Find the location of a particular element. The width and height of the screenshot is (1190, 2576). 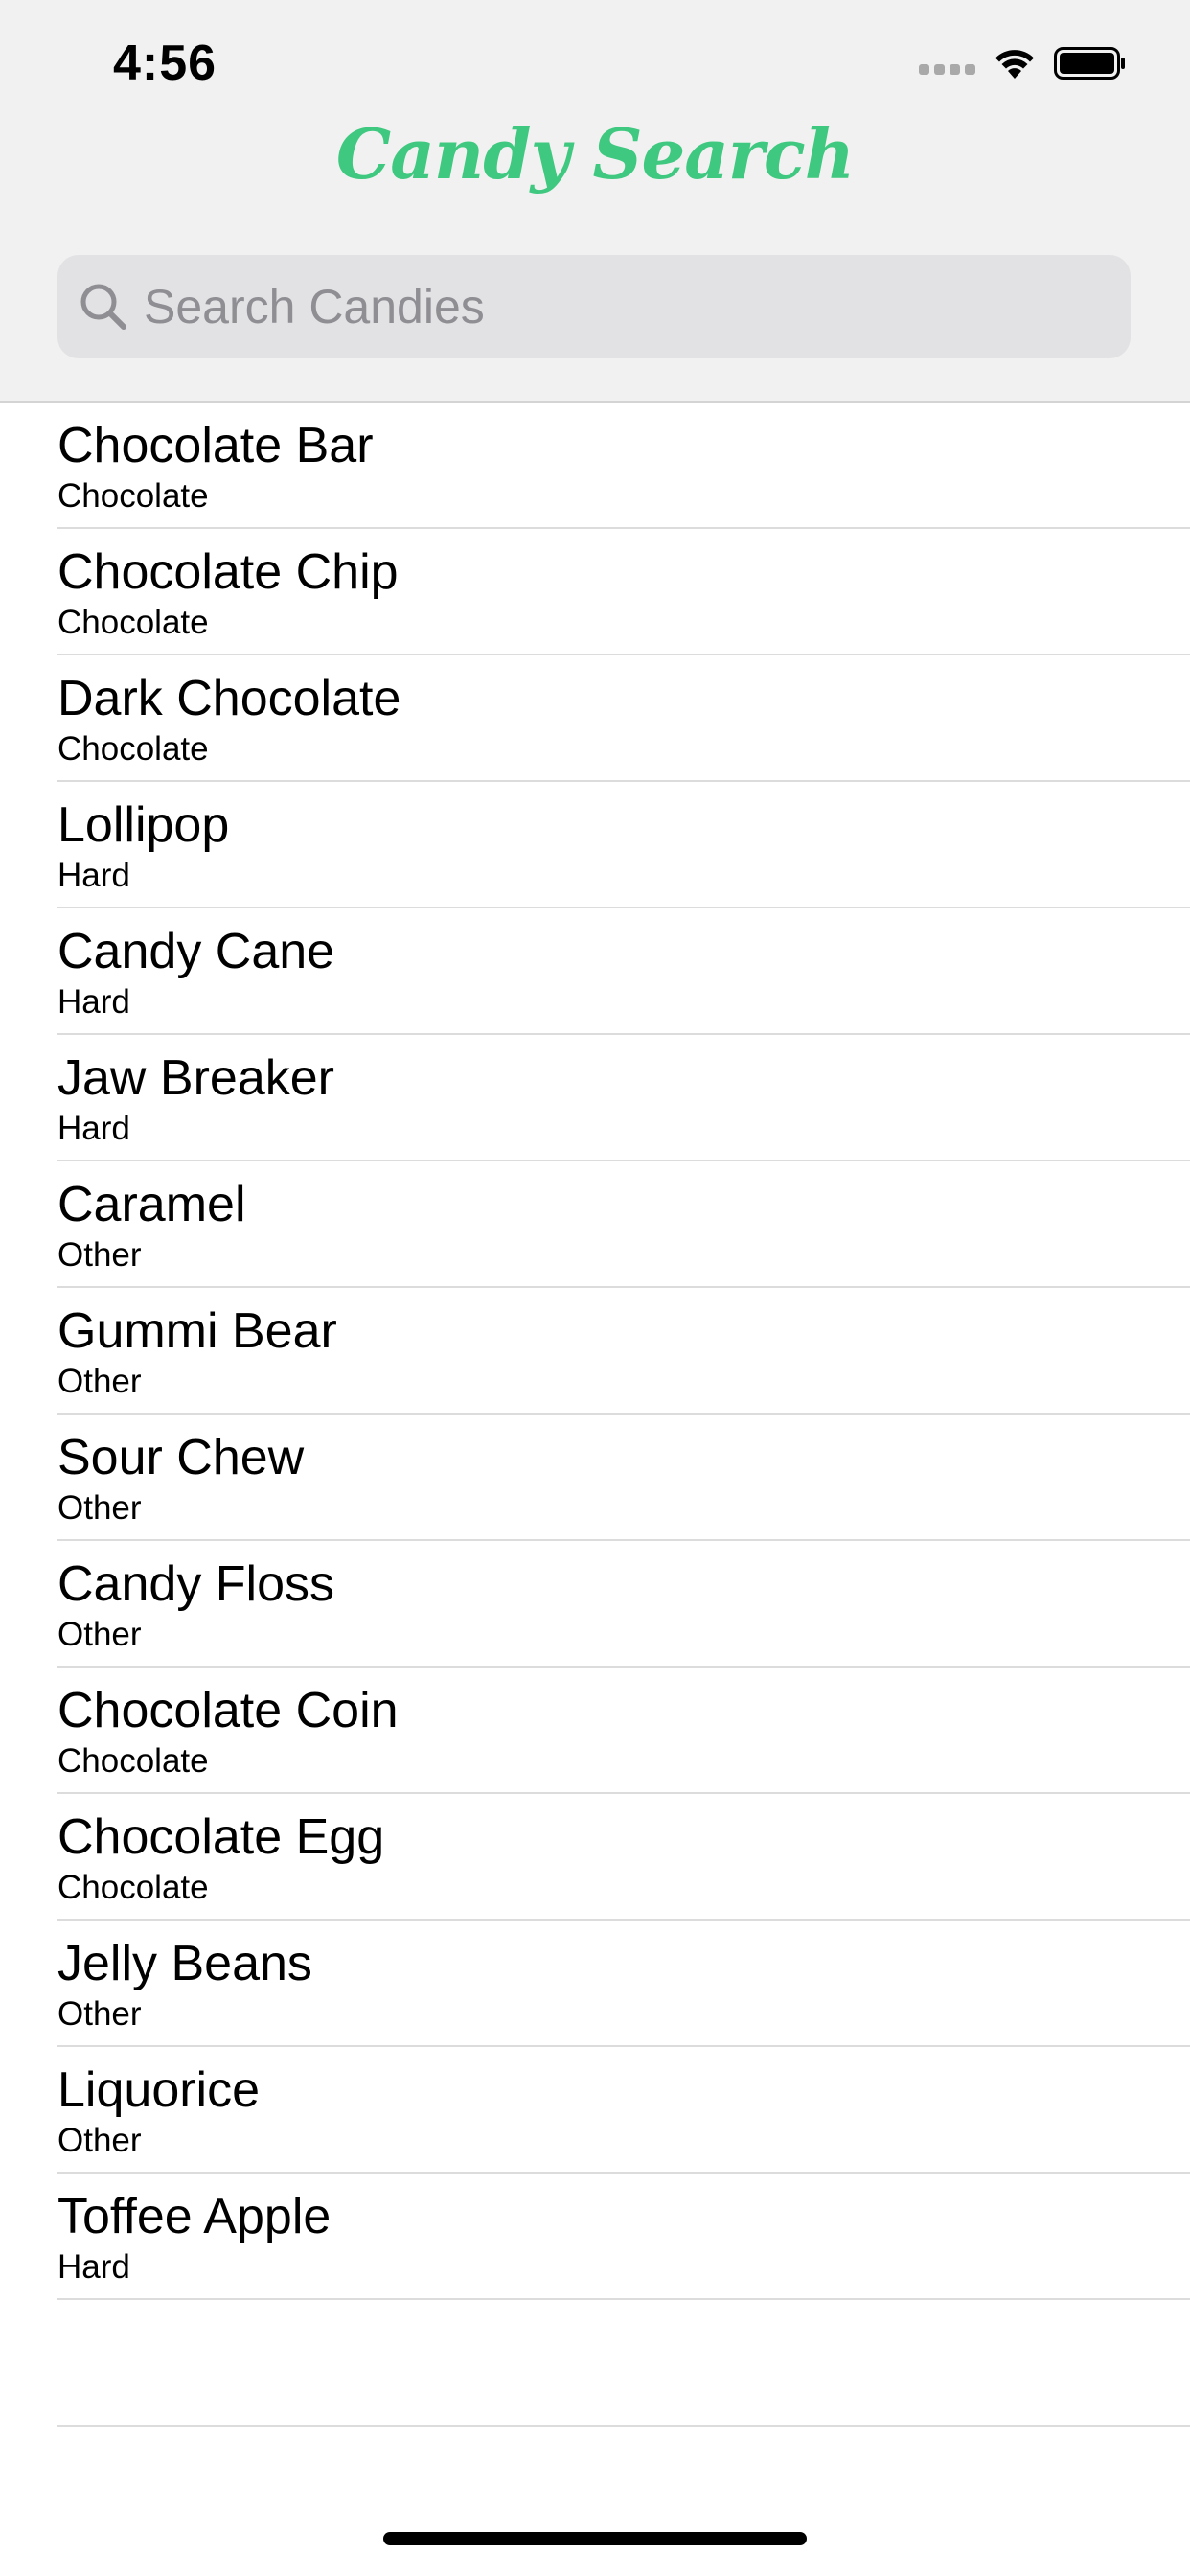

candy-name: Toffee Apple is located at coordinates (195, 2216).